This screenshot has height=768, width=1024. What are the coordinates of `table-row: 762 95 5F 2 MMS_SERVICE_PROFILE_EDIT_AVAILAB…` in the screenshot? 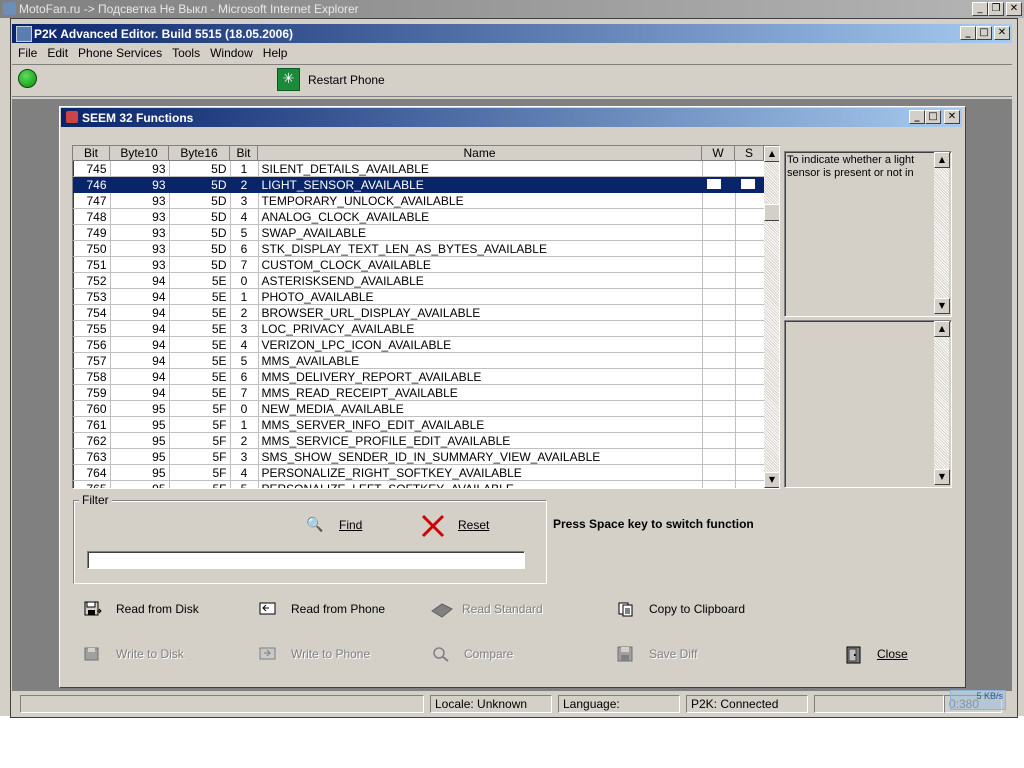 It's located at (419, 440).